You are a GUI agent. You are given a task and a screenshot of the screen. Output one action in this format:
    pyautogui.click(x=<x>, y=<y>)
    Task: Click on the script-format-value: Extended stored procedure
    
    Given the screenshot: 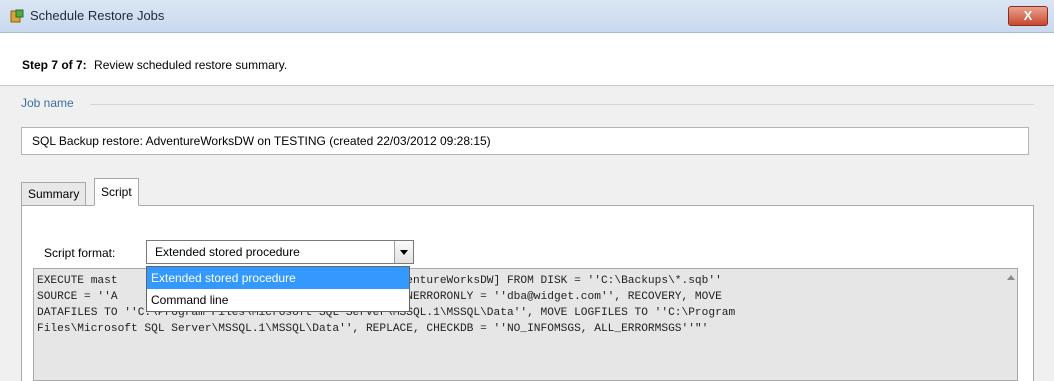 What is the action you would take?
    pyautogui.click(x=227, y=252)
    